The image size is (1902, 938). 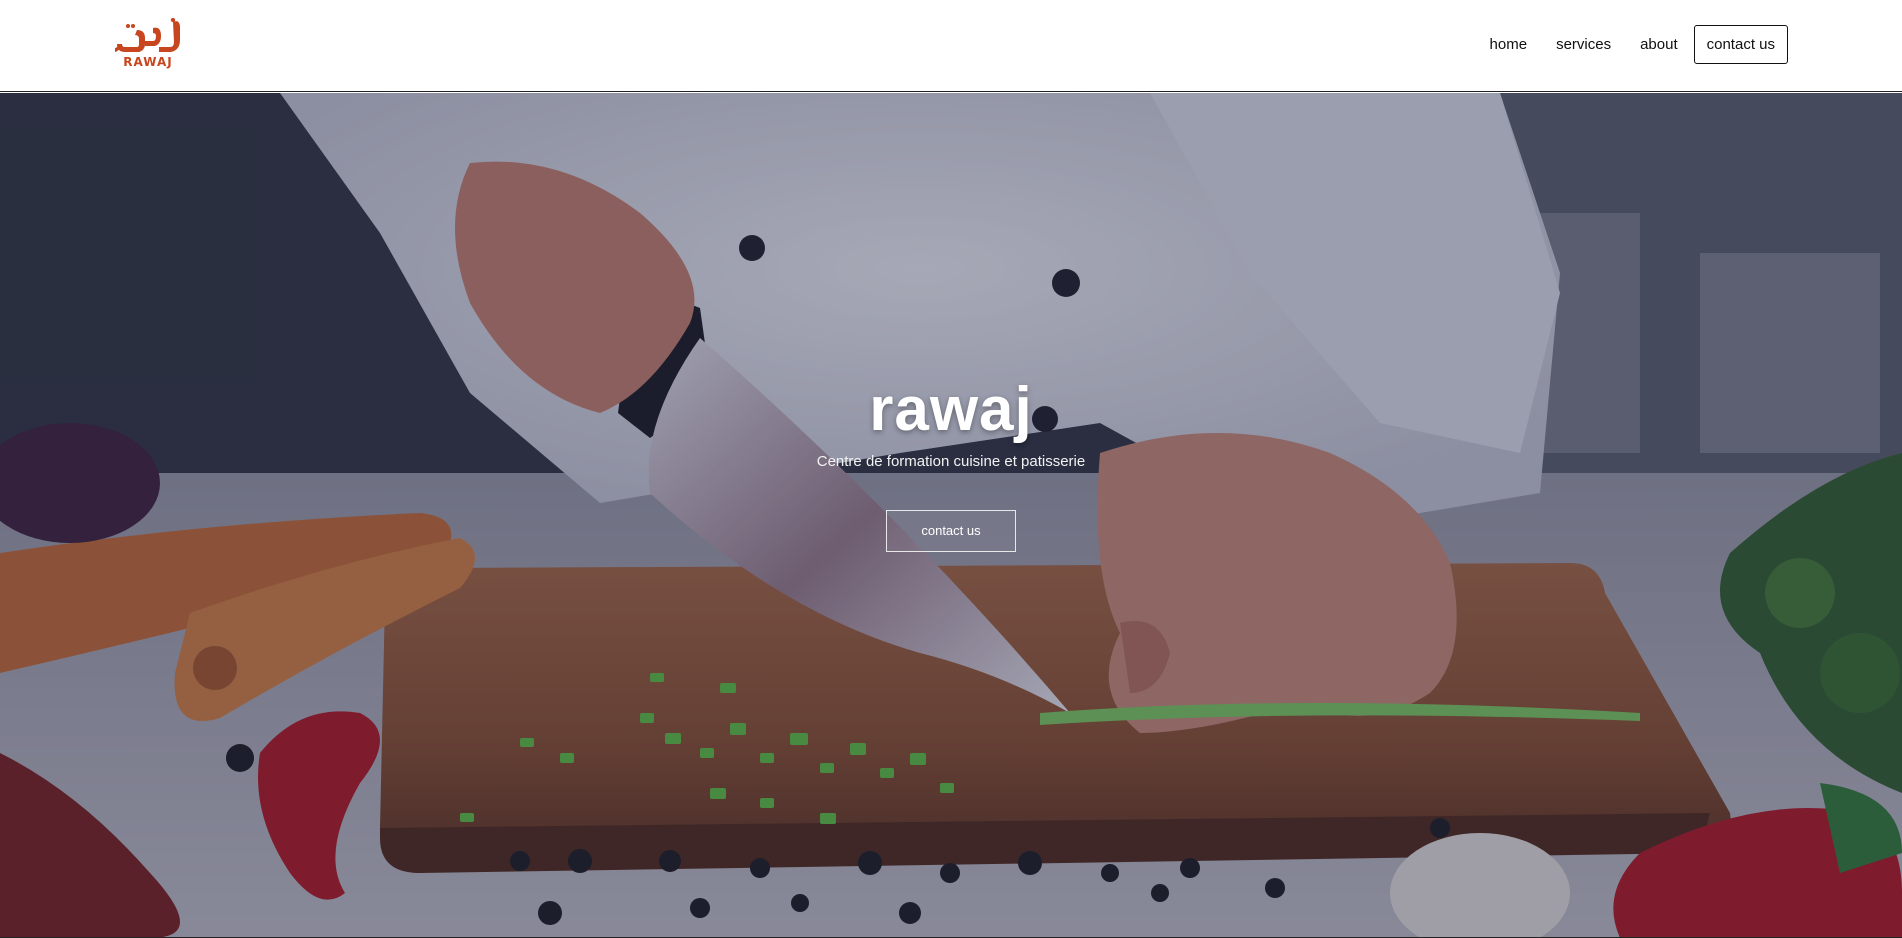 I want to click on brand-logo: RAWAJ, so click(x=151, y=46).